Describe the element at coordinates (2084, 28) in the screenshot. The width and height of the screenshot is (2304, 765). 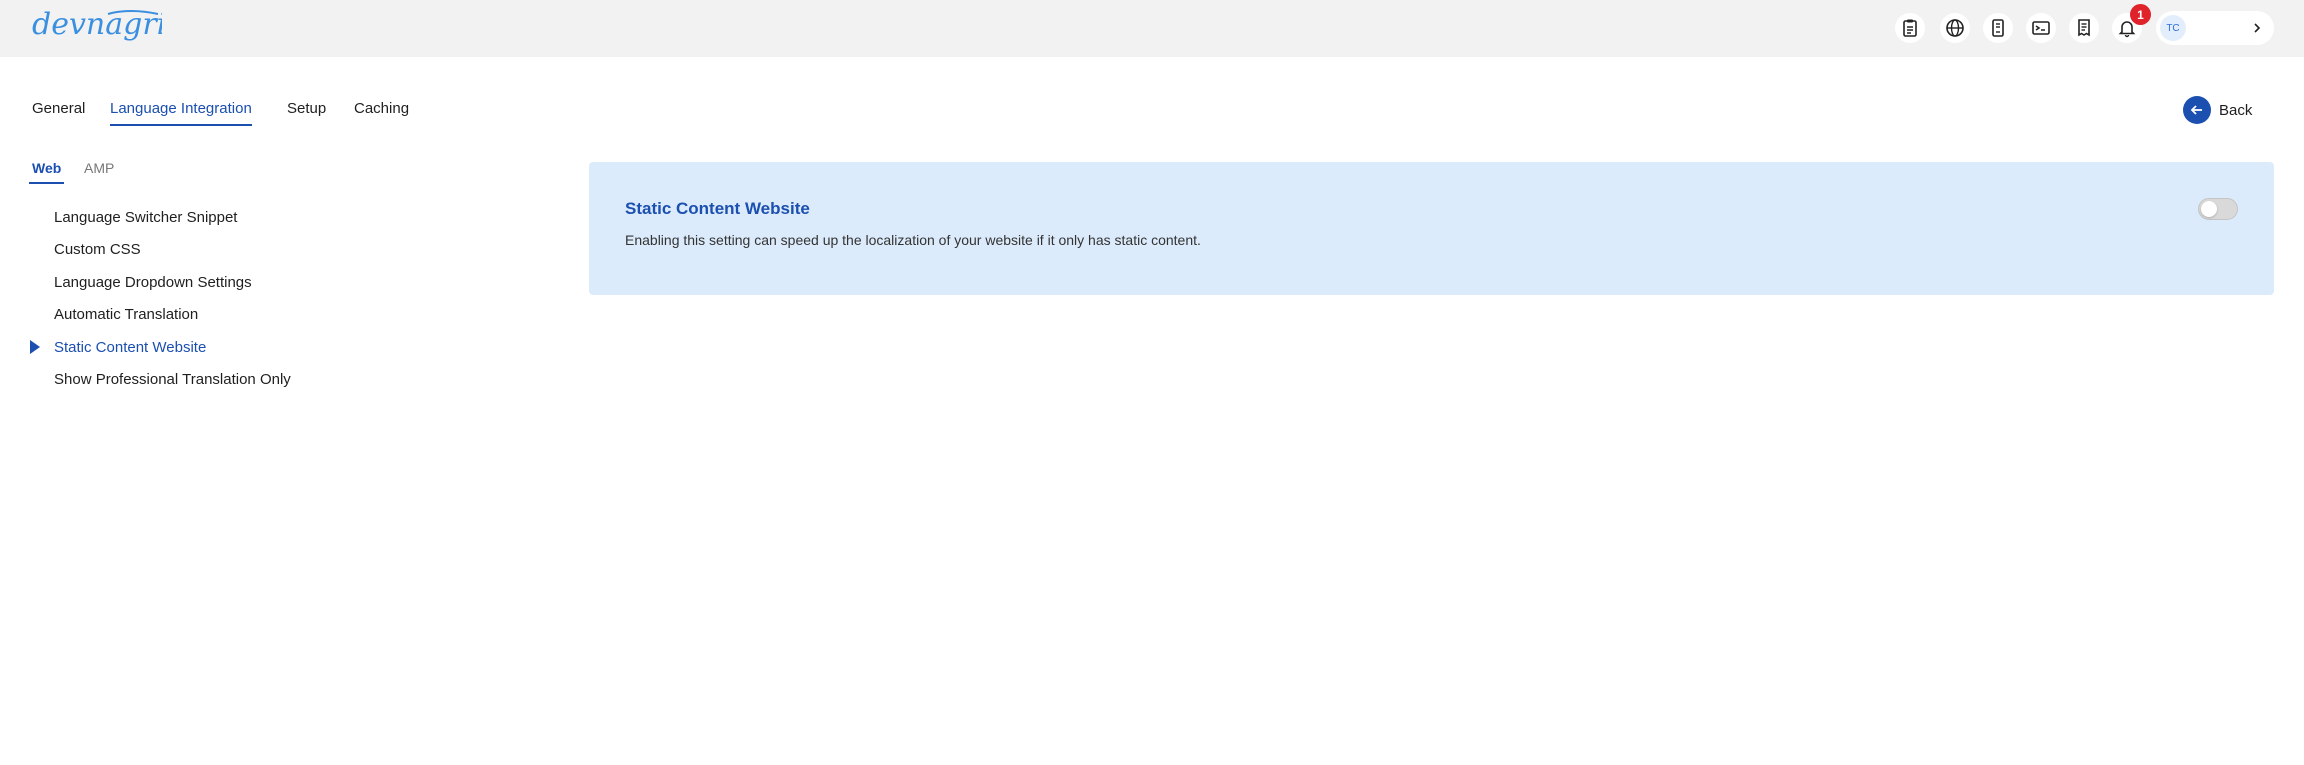
I see `receipt-icon` at that location.